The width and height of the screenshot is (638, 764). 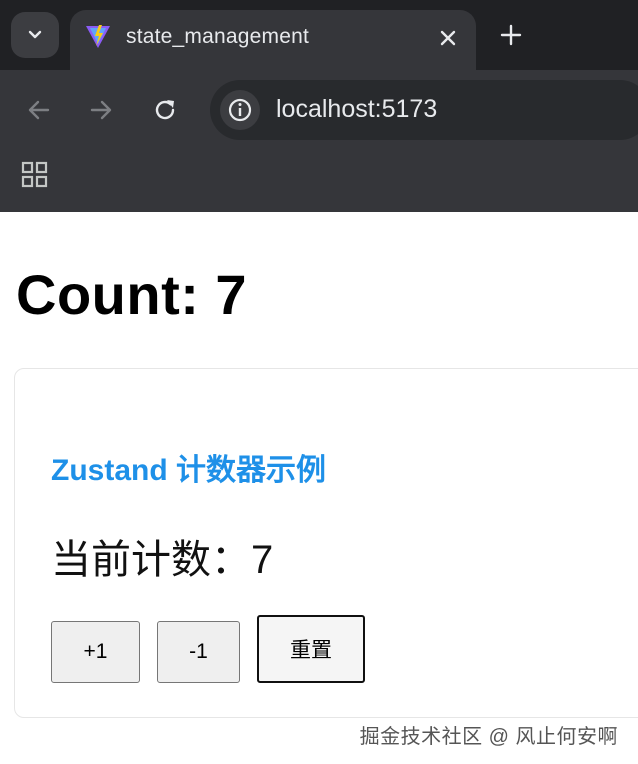 I want to click on new-tab-button, so click(x=511, y=35).